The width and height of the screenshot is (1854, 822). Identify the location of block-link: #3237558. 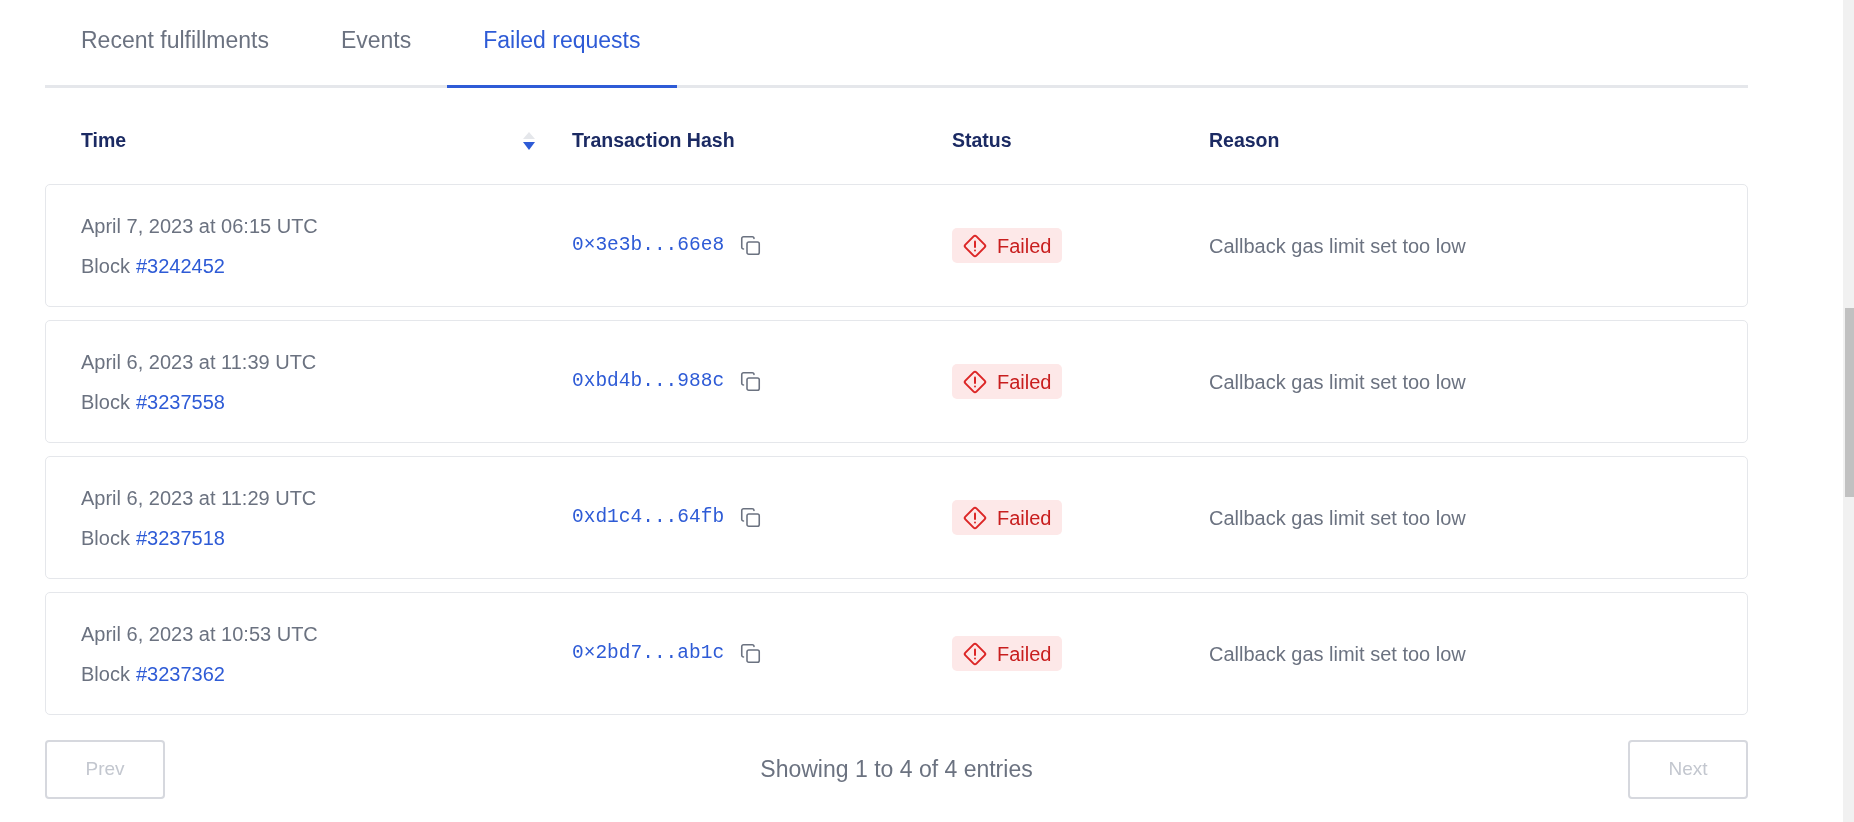
(180, 401).